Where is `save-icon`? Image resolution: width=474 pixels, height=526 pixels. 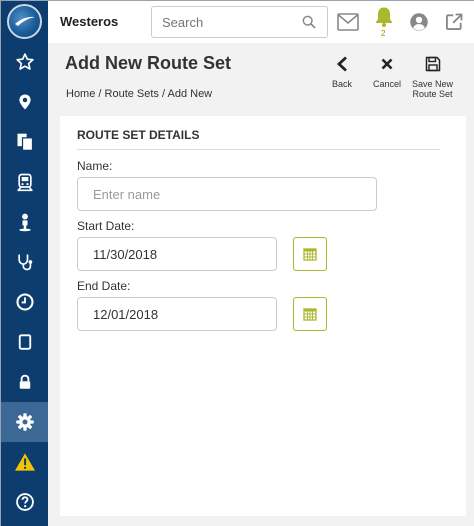 save-icon is located at coordinates (432, 64).